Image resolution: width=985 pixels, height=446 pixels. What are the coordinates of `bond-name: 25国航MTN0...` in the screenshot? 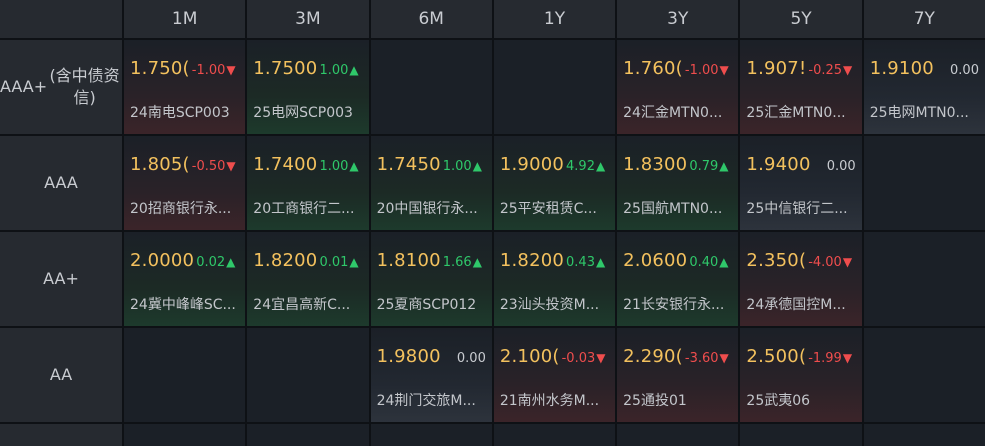 It's located at (673, 209).